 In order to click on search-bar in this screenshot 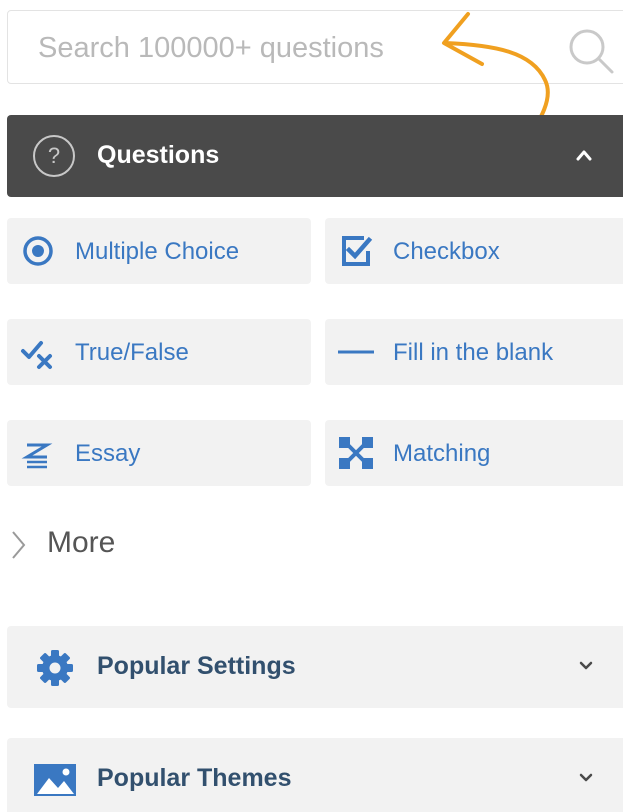, I will do `click(315, 47)`.